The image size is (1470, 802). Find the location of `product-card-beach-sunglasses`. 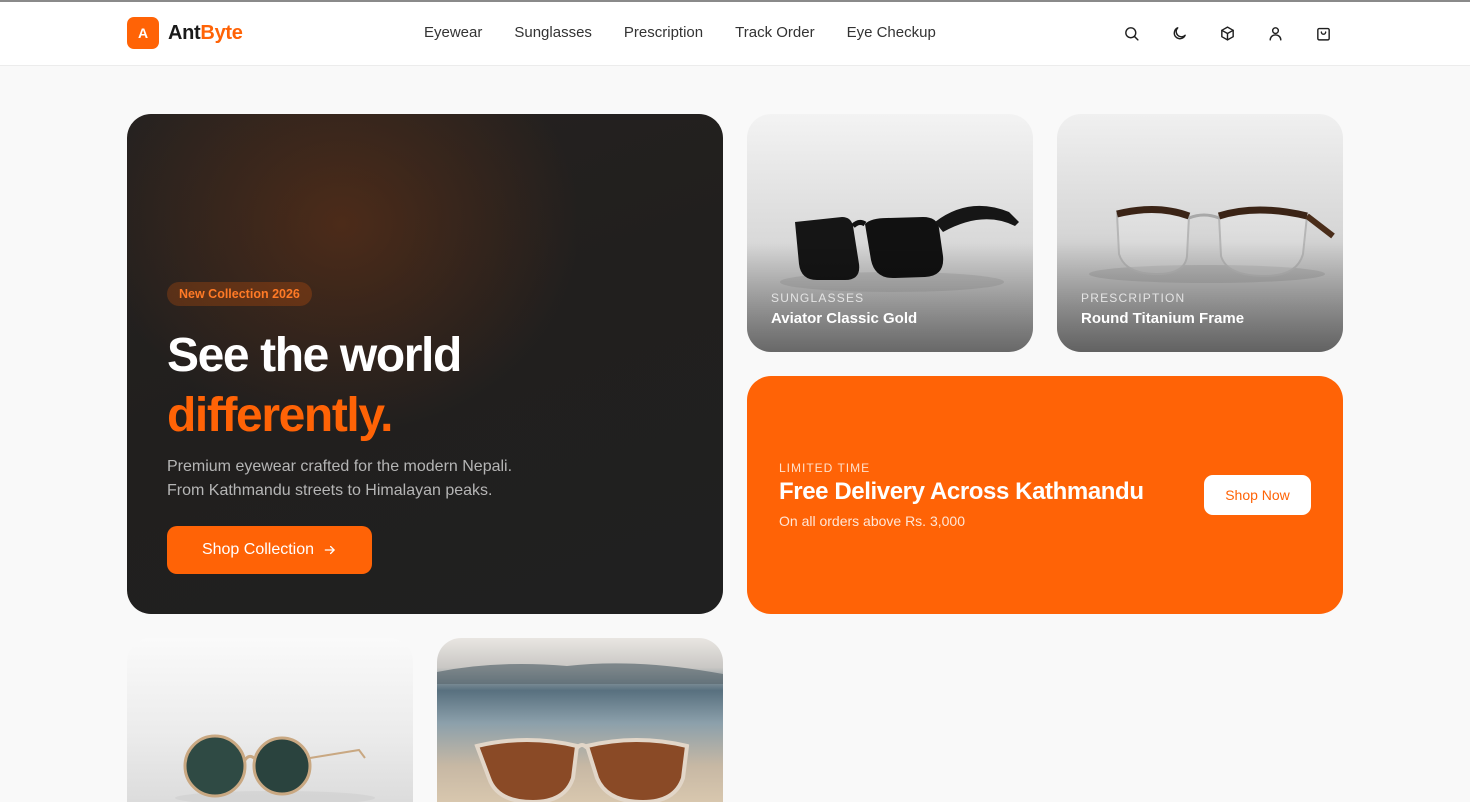

product-card-beach-sunglasses is located at coordinates (580, 720).